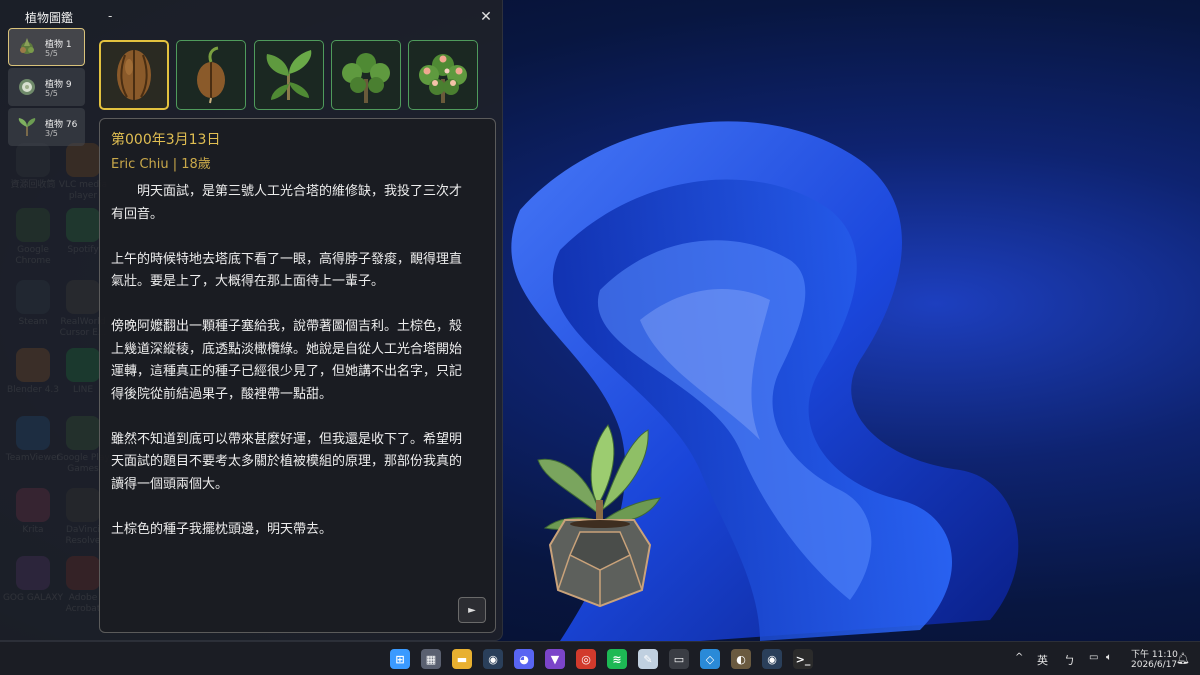 This screenshot has width=1200, height=675. I want to click on plant-progress: 3/5, so click(51, 133).